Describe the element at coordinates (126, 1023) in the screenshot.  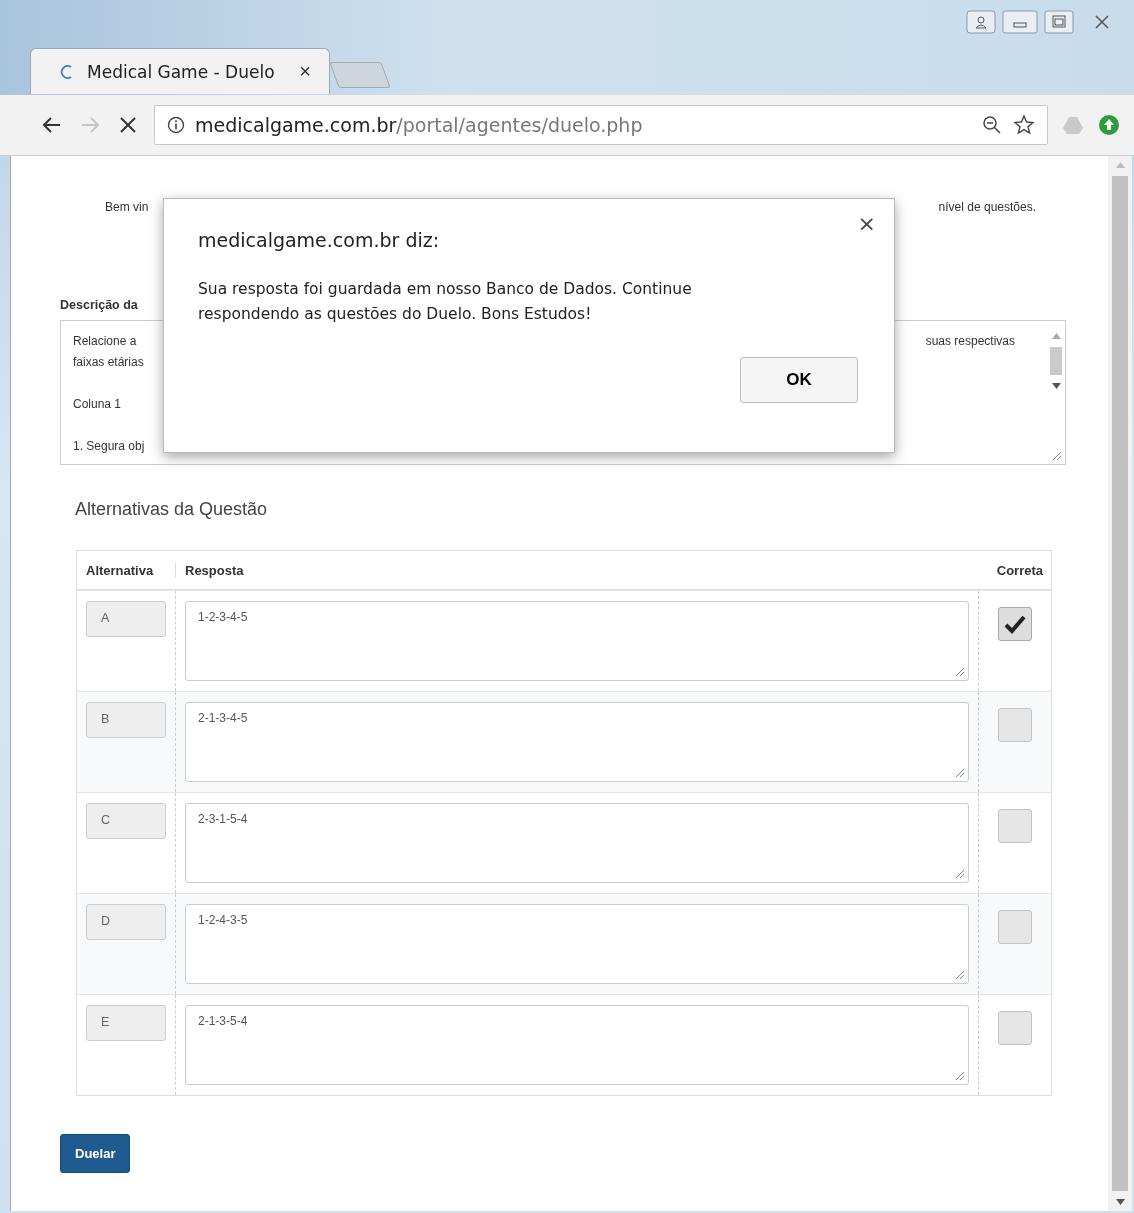
I see `letter-field: E` at that location.